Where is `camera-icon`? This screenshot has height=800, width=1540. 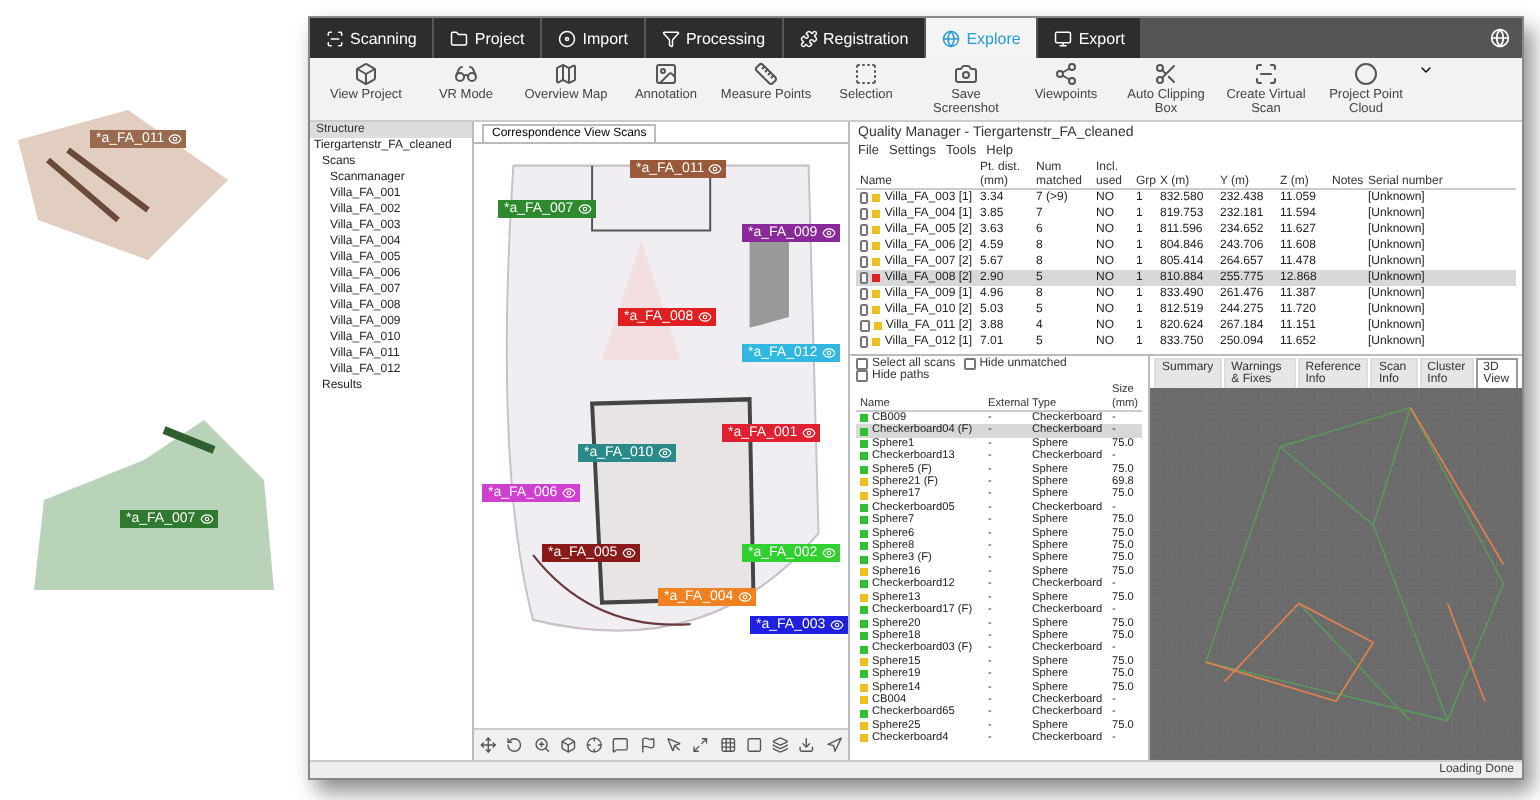
camera-icon is located at coordinates (966, 74).